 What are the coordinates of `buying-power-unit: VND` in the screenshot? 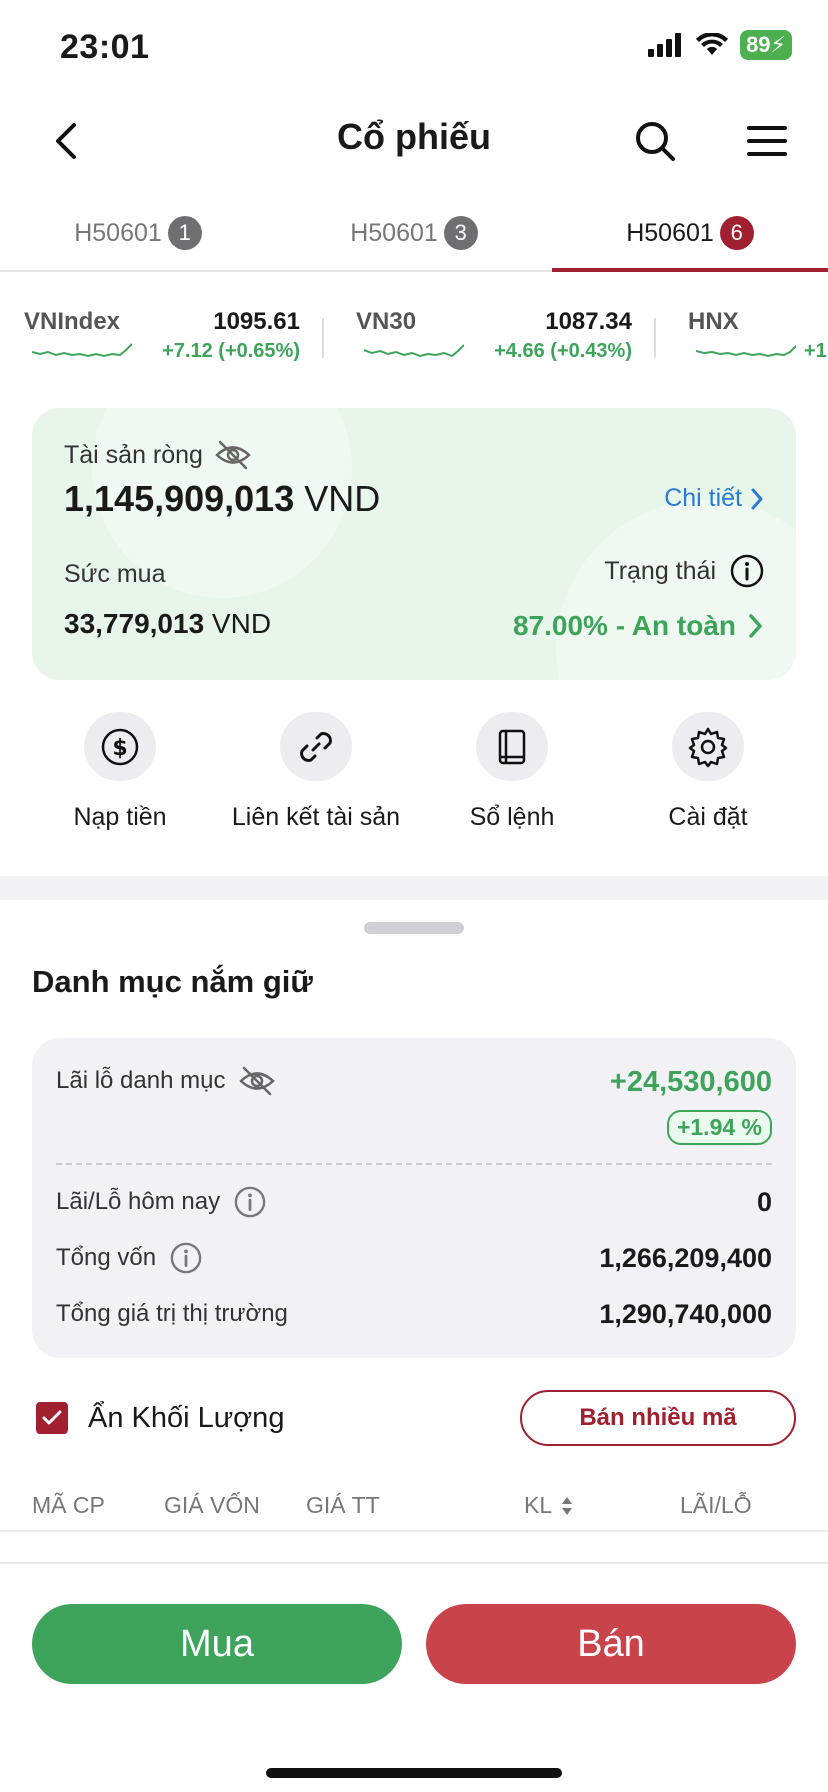 It's located at (241, 623).